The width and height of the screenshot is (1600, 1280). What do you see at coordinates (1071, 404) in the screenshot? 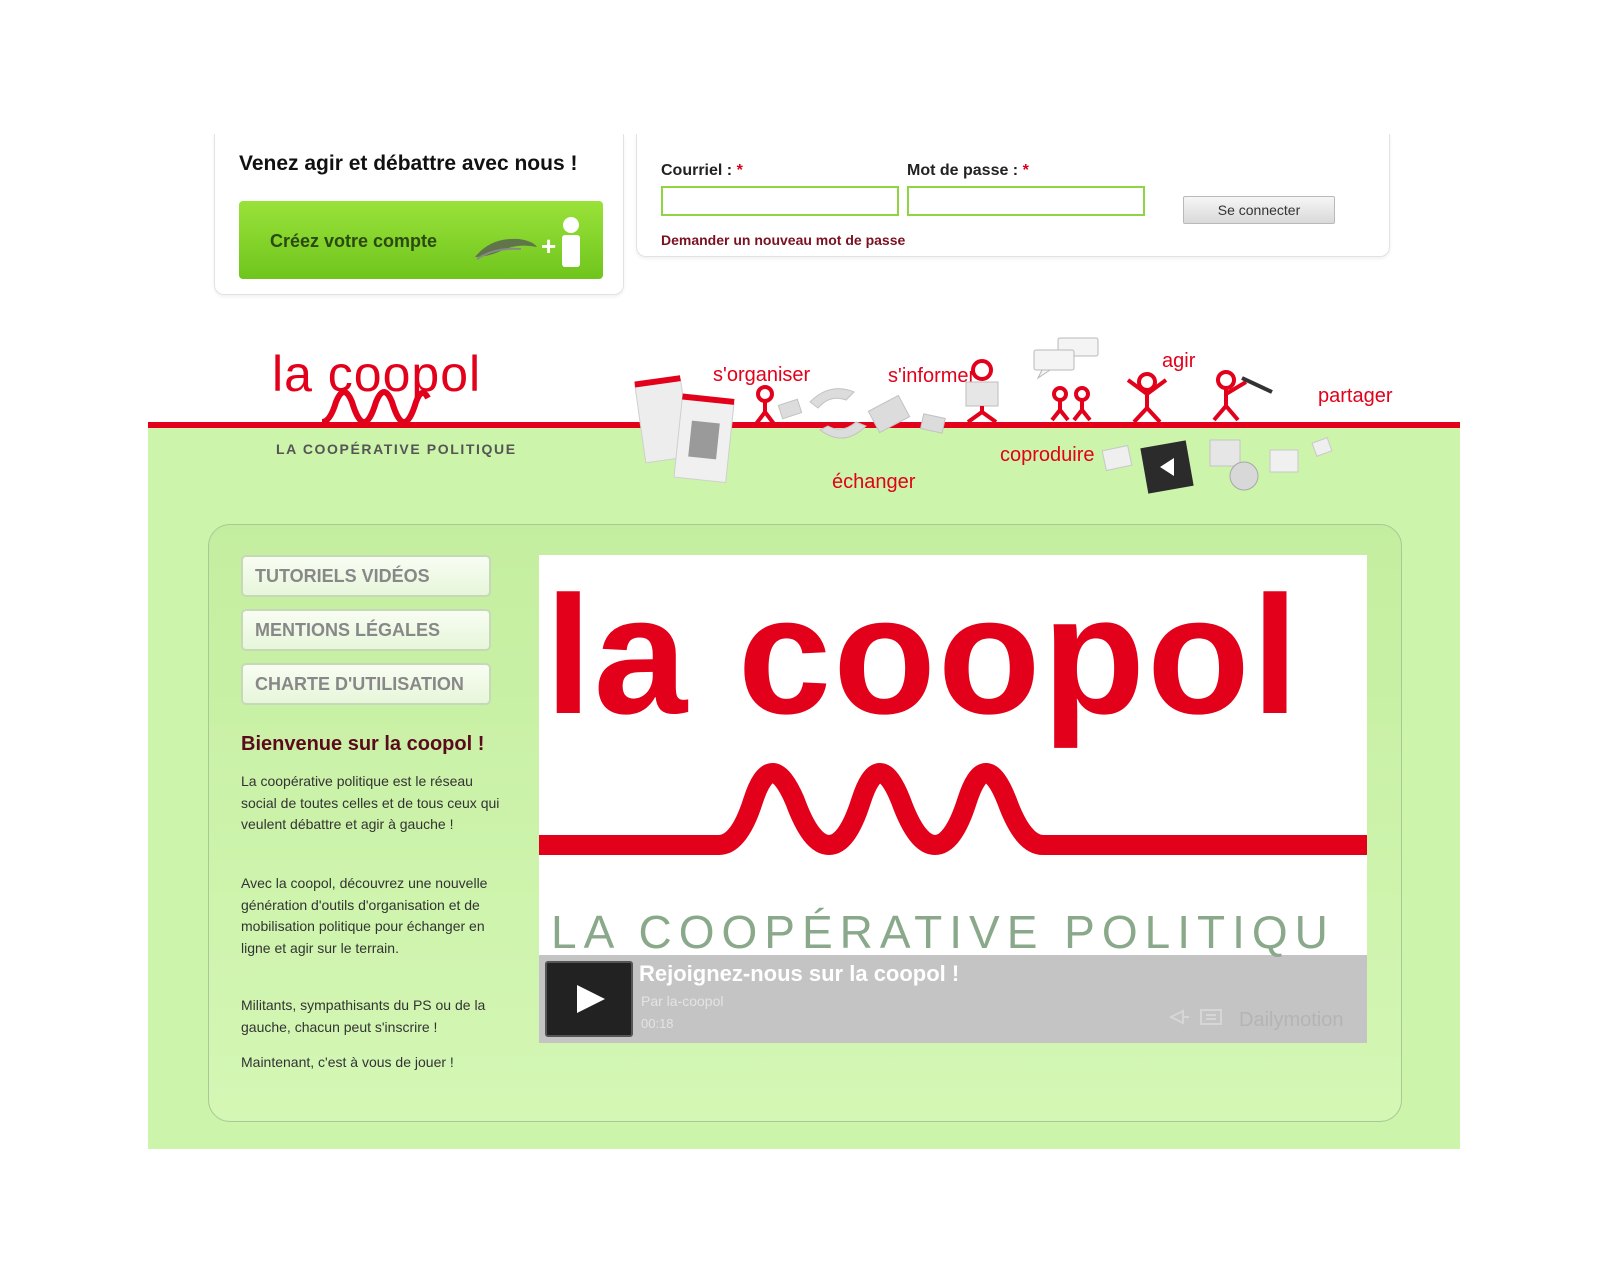
I see `group-figures-icon` at bounding box center [1071, 404].